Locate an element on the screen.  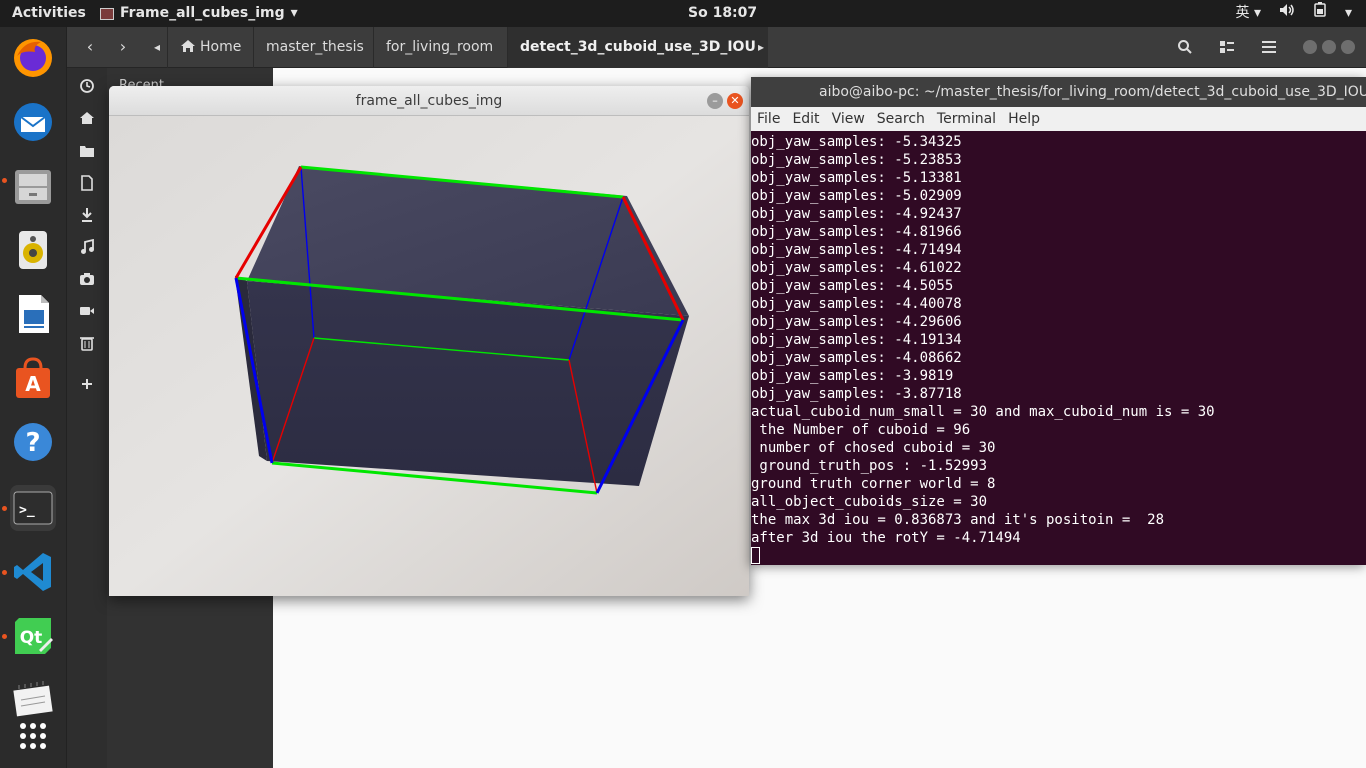
terminal-line: obj_yaw_samples: -4.29606 is located at coordinates (856, 322).